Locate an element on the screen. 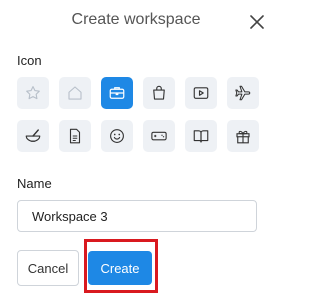  icon-option-video is located at coordinates (201, 93).